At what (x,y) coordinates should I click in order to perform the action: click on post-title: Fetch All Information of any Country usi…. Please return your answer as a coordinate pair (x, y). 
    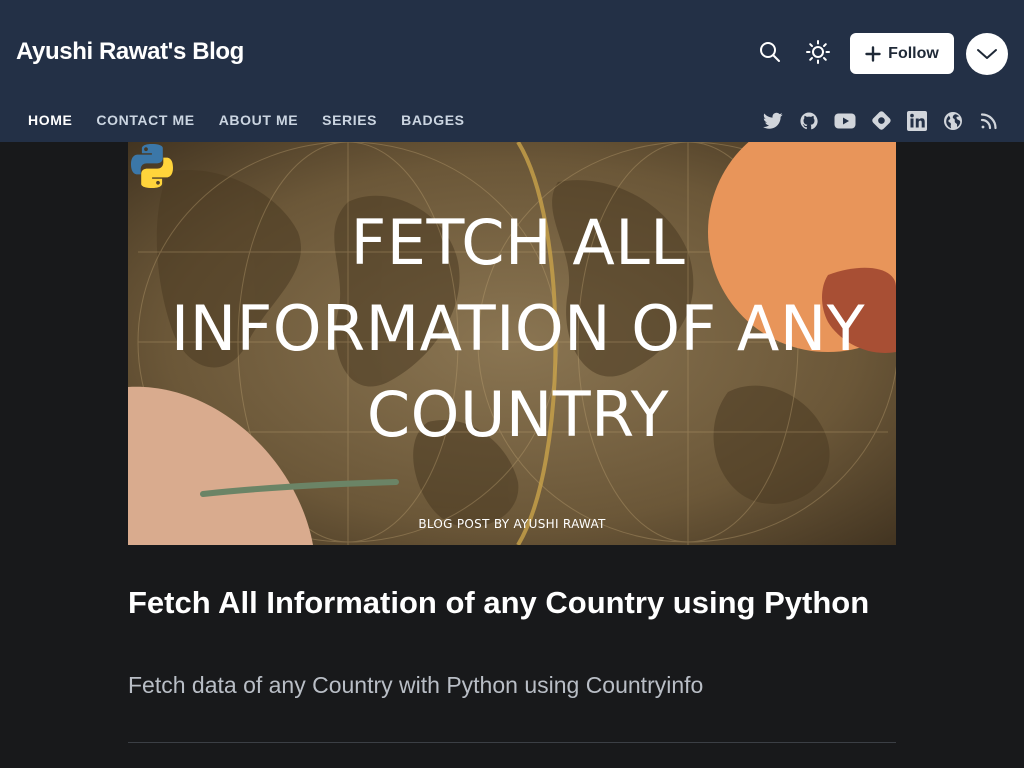
    Looking at the image, I should click on (499, 602).